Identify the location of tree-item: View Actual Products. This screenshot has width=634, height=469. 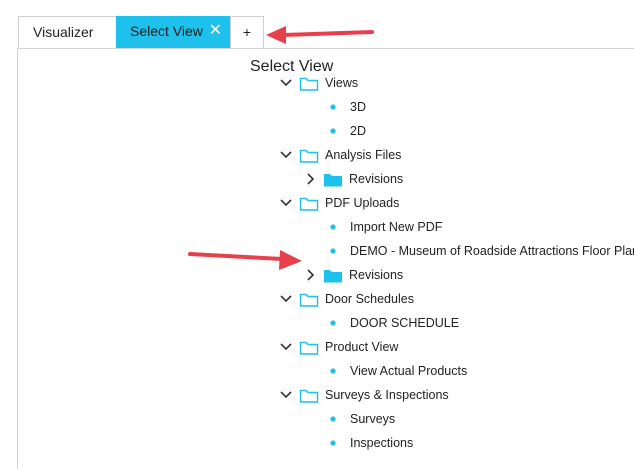
(398, 371).